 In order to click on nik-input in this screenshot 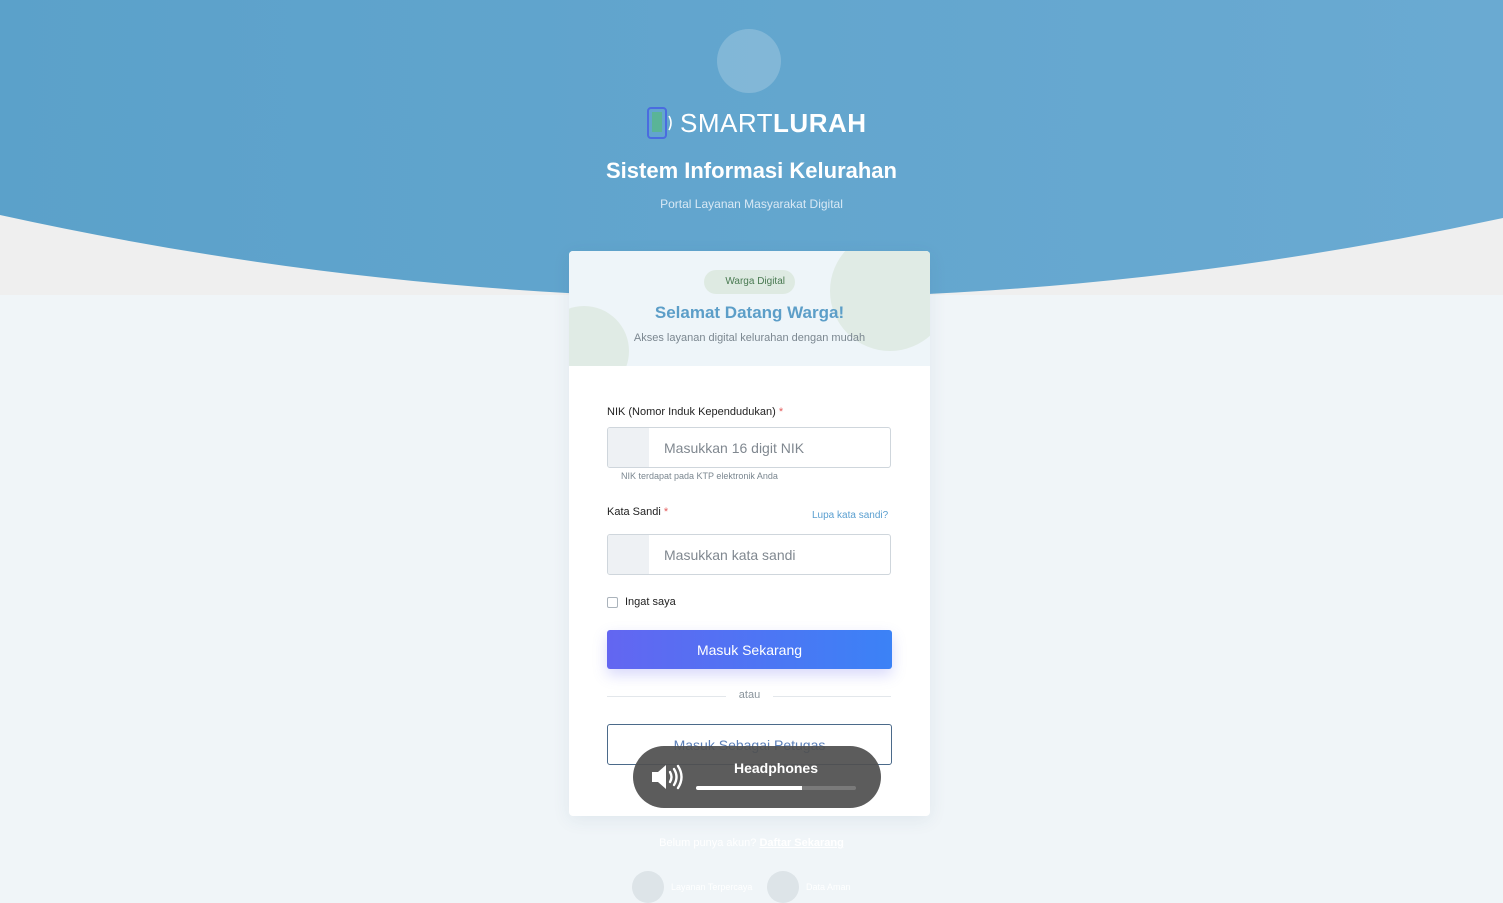, I will do `click(766, 447)`.